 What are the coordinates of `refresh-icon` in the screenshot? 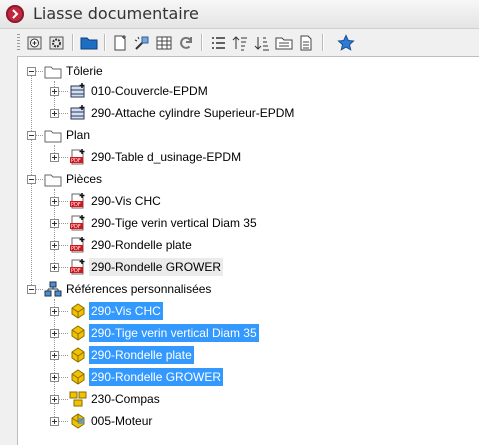 It's located at (186, 42).